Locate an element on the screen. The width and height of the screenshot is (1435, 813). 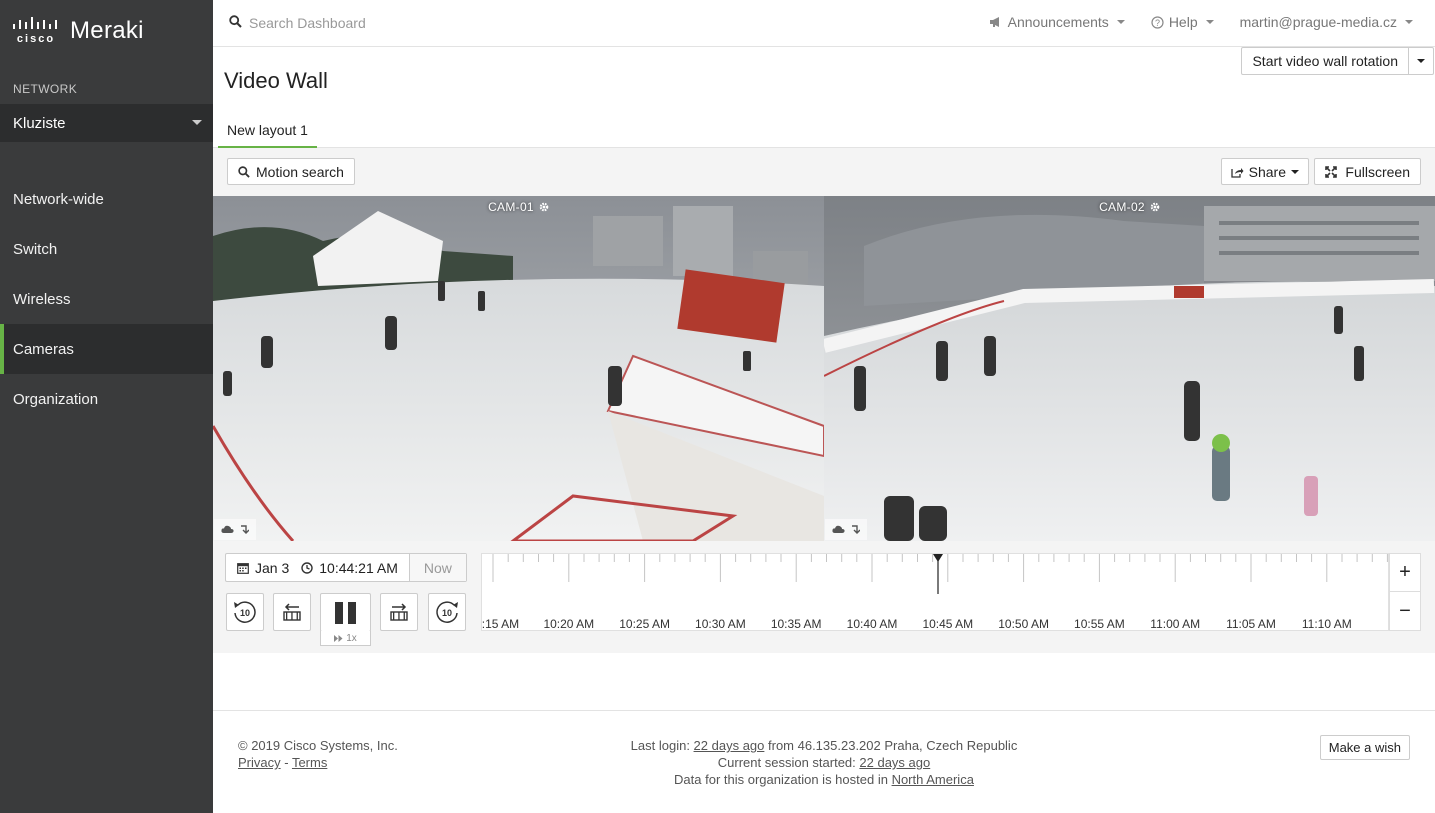
rewind-10-button: 10 is located at coordinates (245, 612).